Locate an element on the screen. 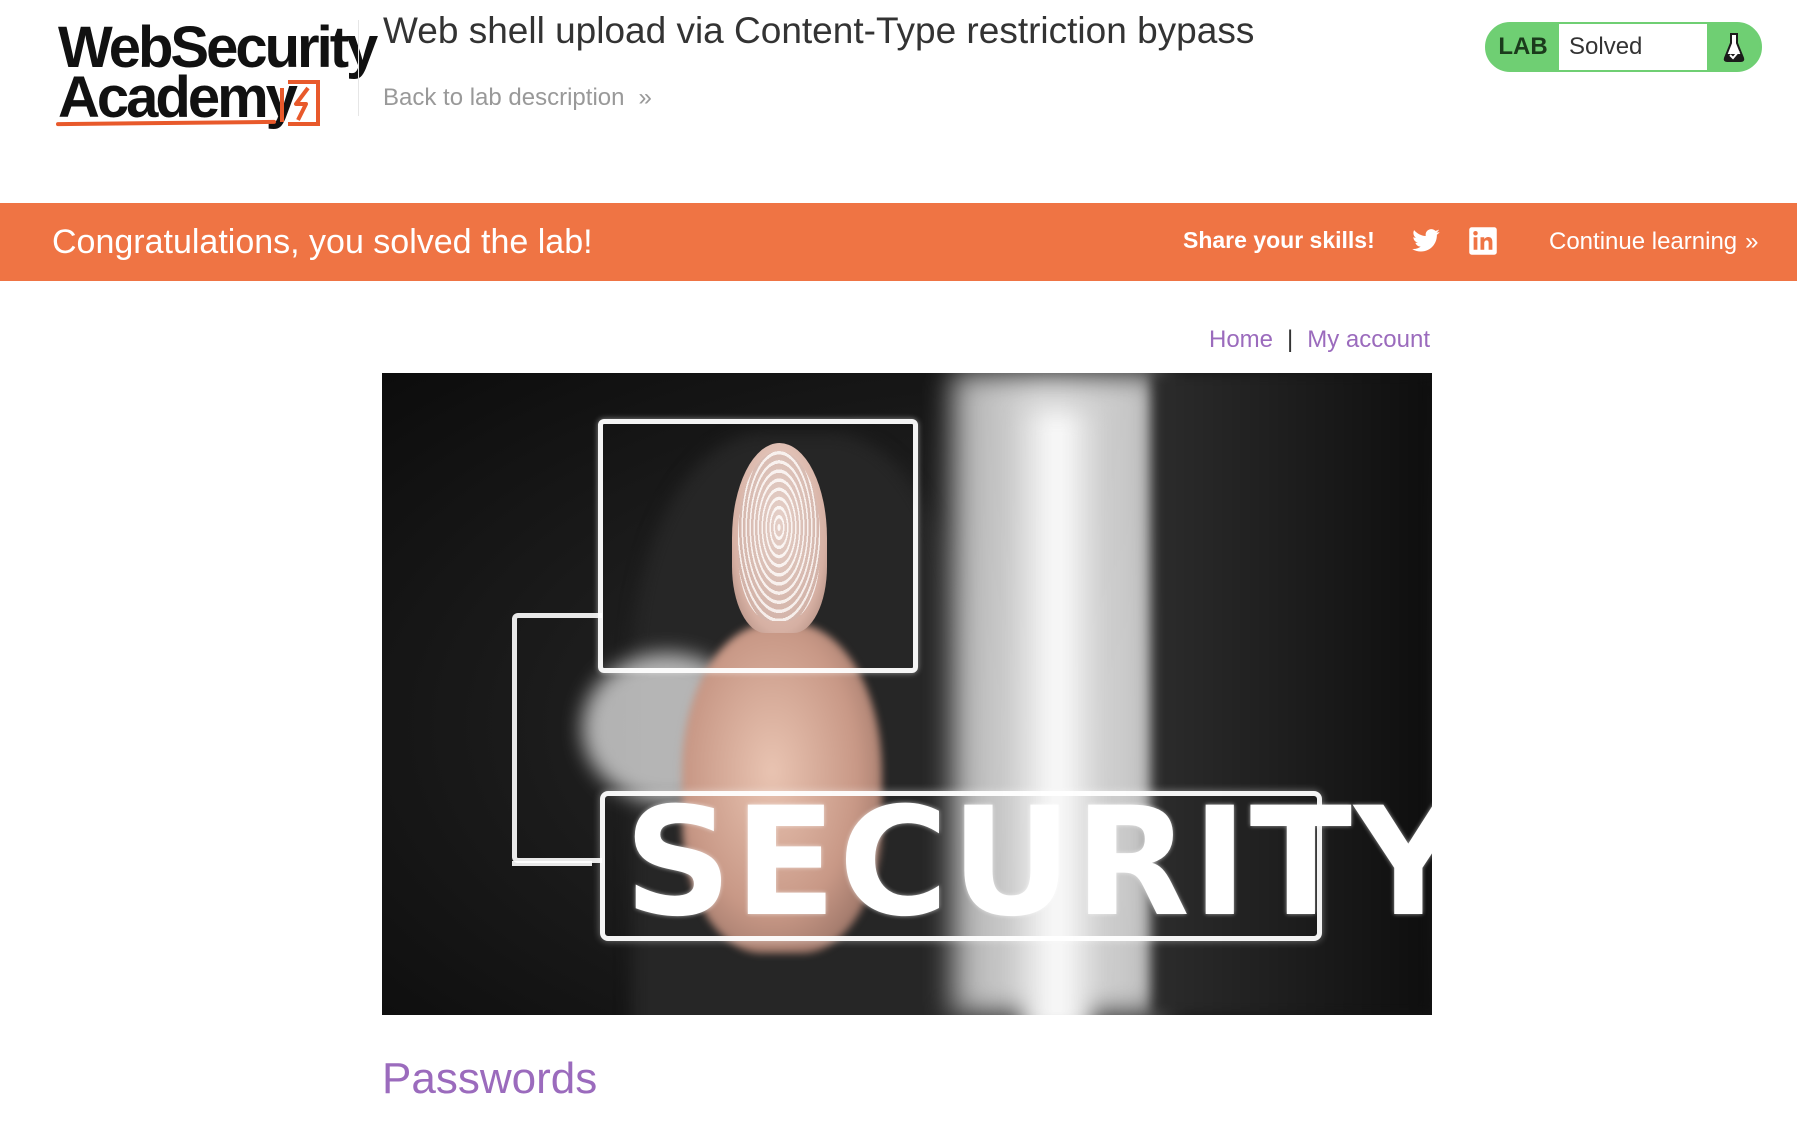 This screenshot has height=1129, width=1797. lab-status-text: Solved is located at coordinates (1633, 47).